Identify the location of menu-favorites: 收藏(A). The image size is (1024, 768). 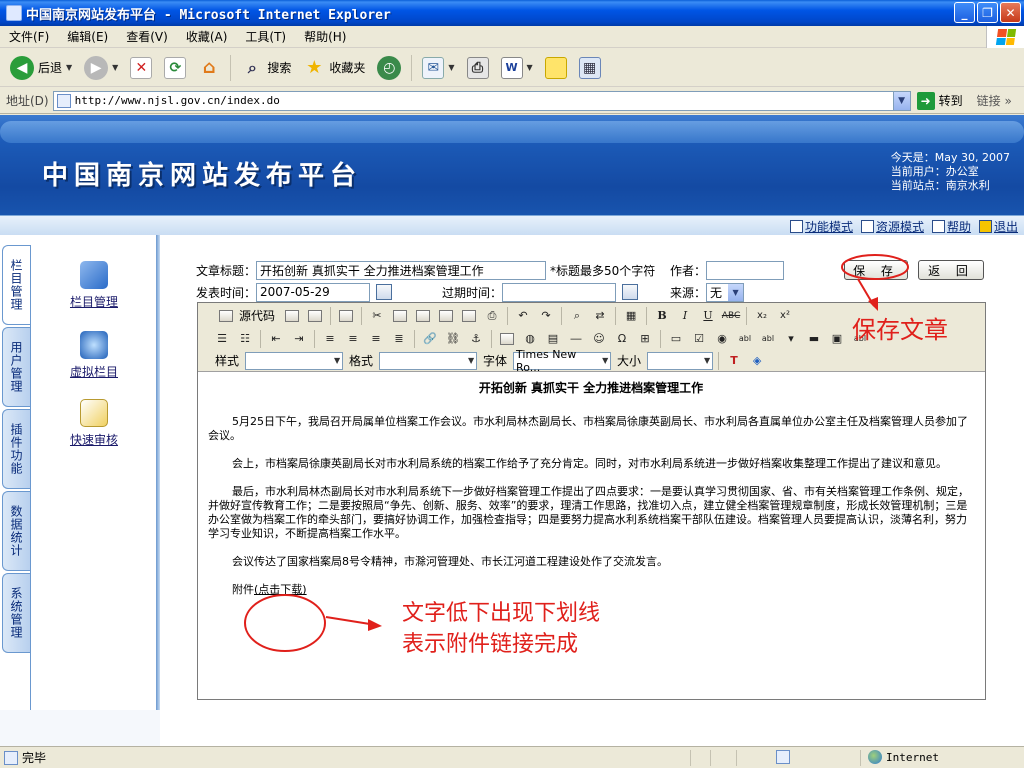
(207, 36).